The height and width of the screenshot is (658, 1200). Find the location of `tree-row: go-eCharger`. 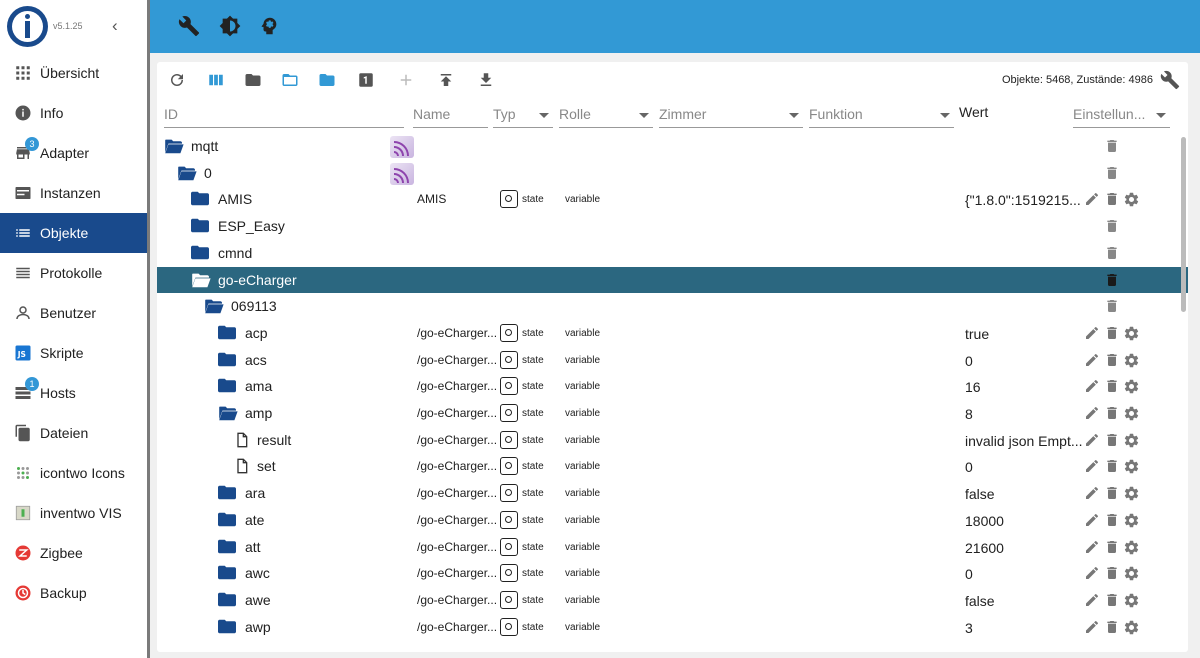

tree-row: go-eCharger is located at coordinates (672, 280).